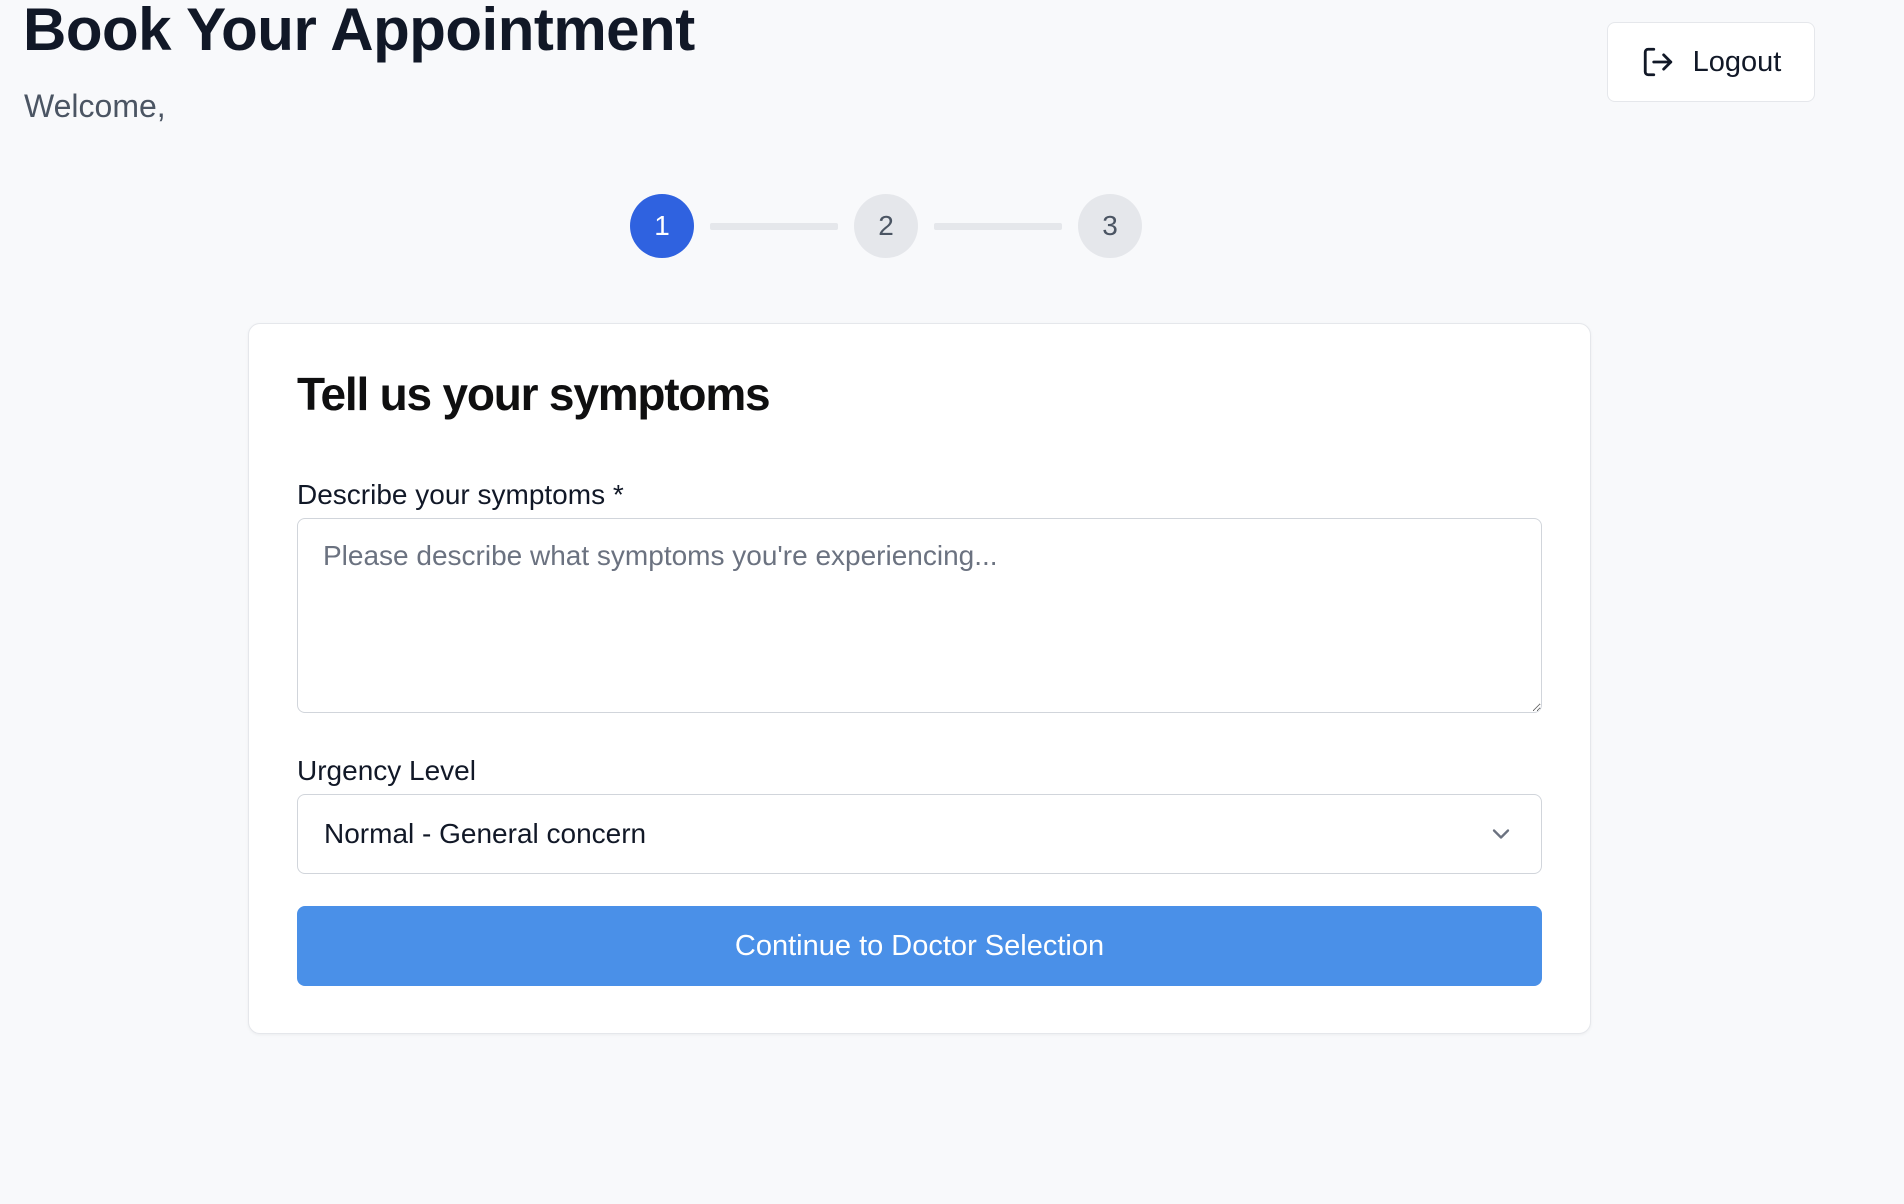 This screenshot has height=1204, width=1904. What do you see at coordinates (460, 494) in the screenshot?
I see `symptoms-label: Describe your symptoms *` at bounding box center [460, 494].